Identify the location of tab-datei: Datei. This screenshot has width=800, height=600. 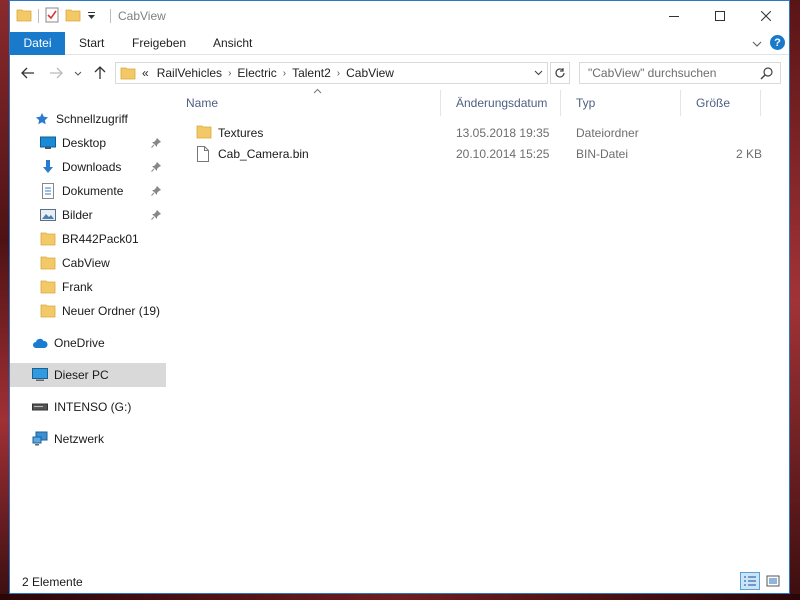
(37, 43).